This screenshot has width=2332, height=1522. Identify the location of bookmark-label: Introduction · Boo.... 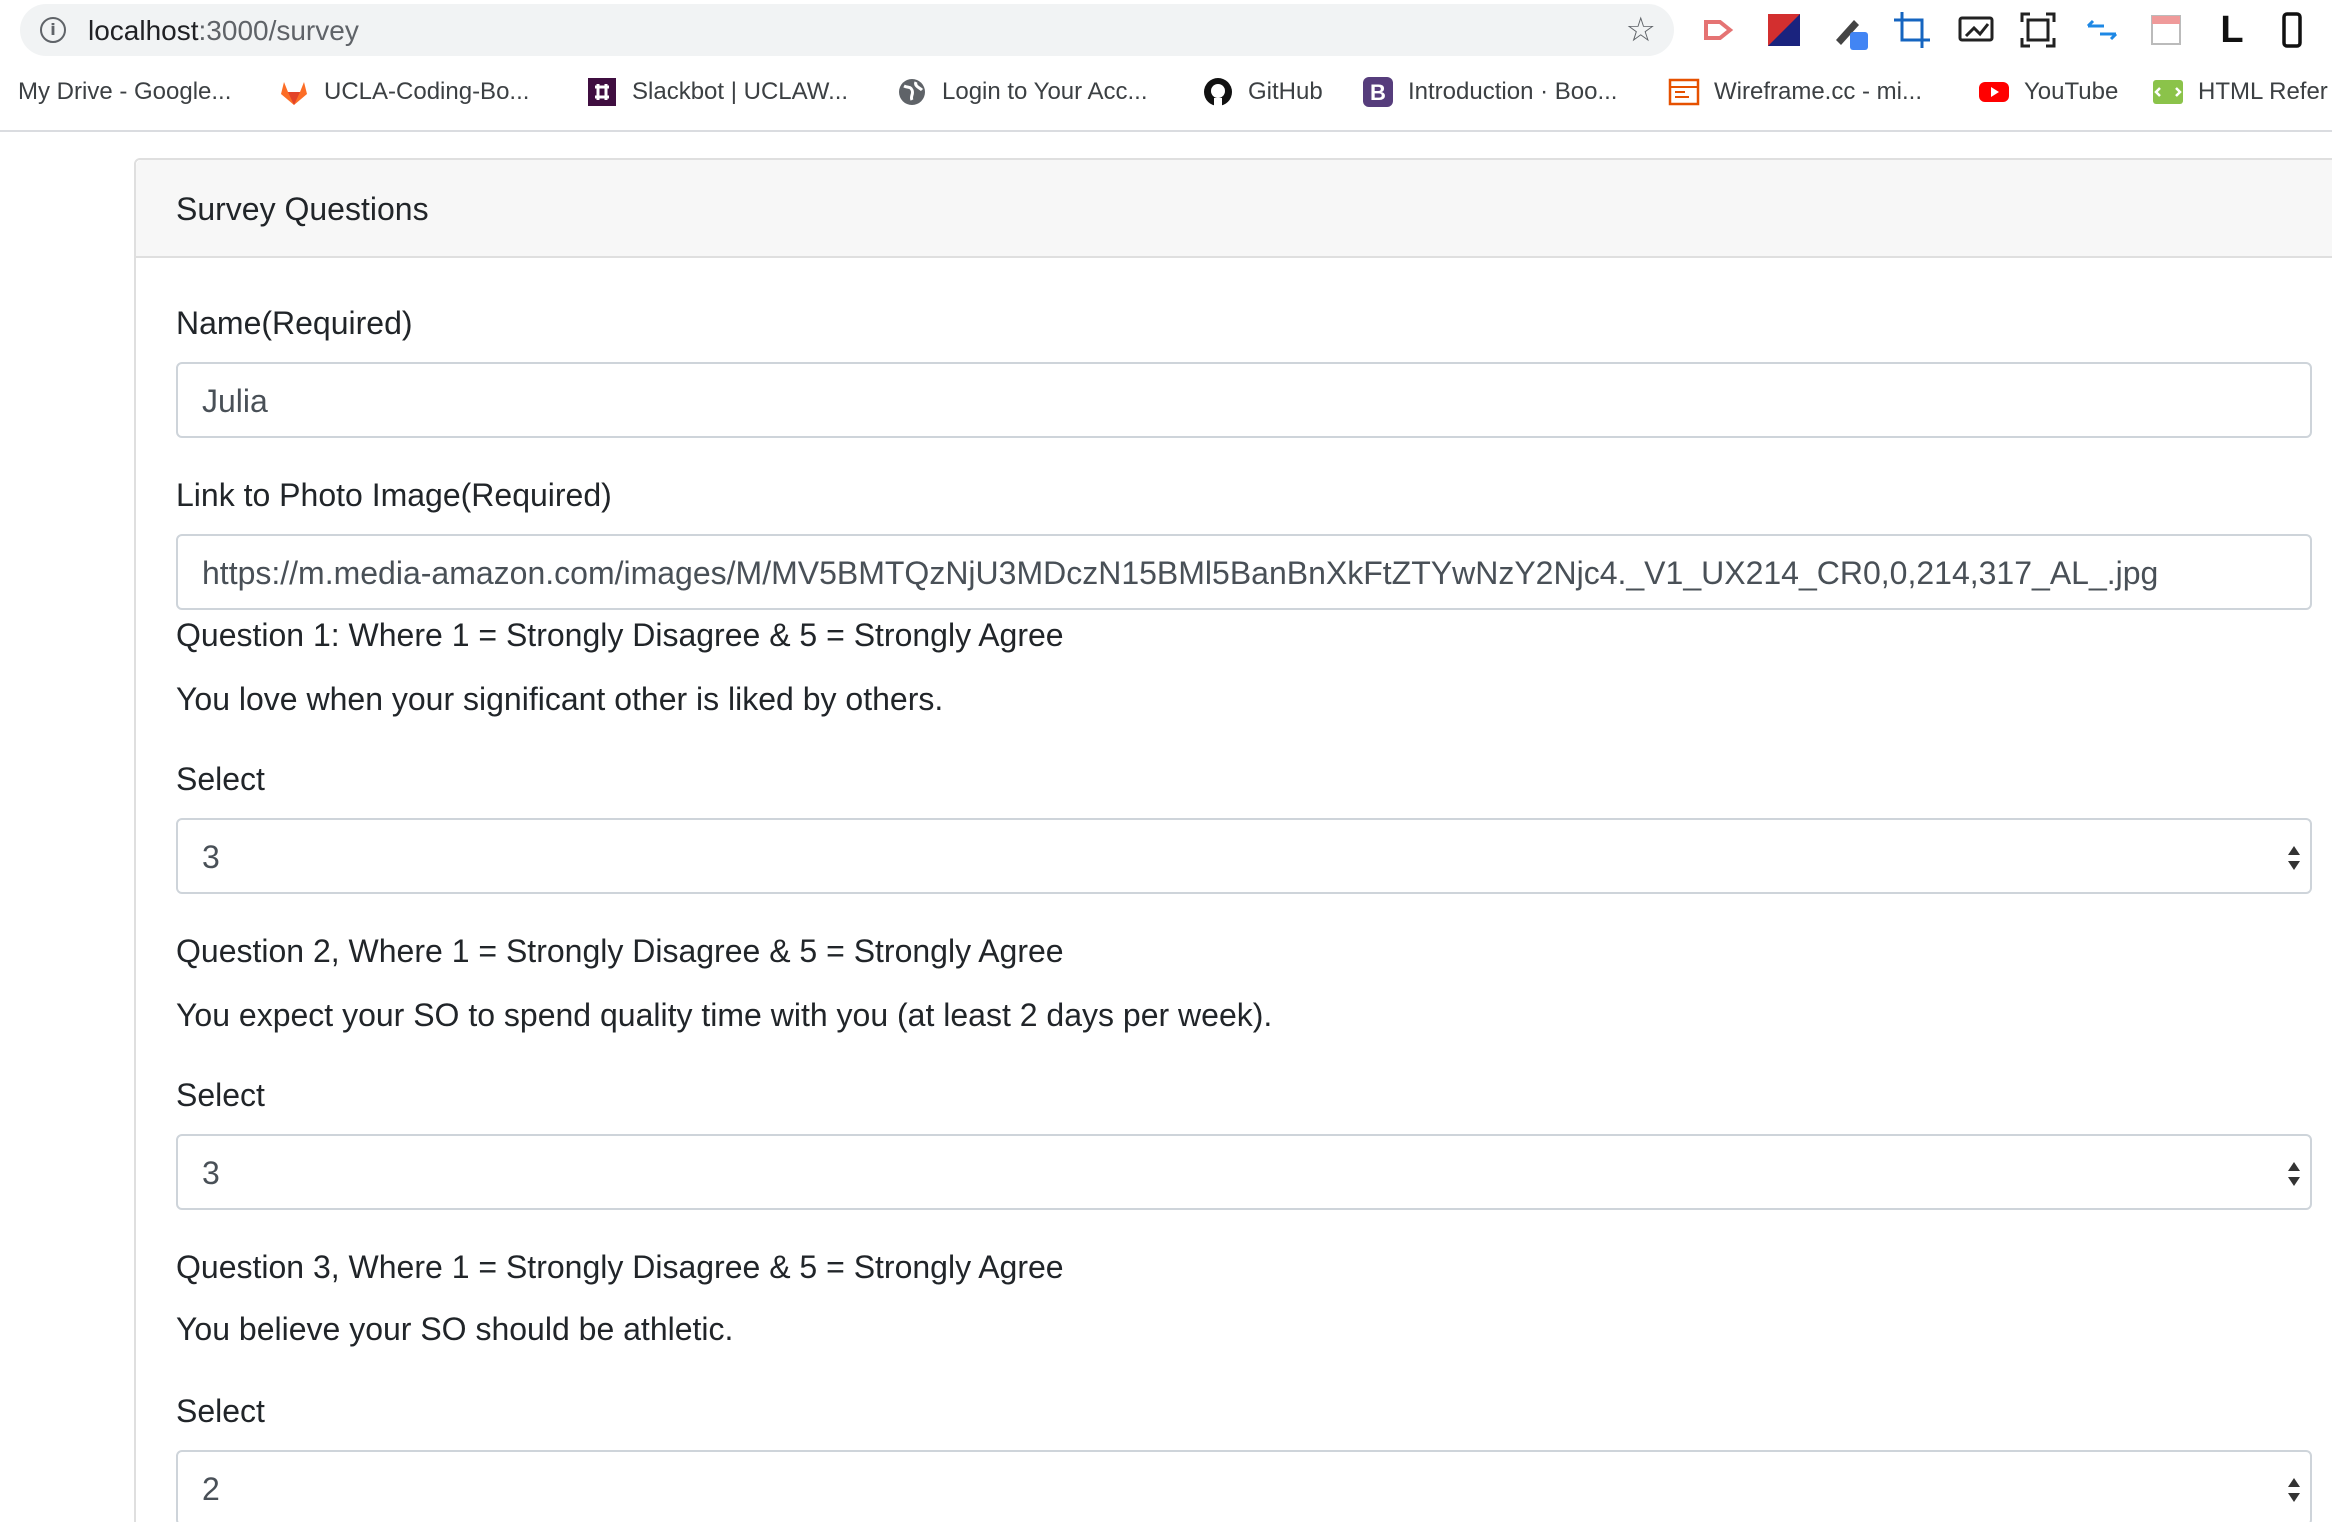
(1513, 91).